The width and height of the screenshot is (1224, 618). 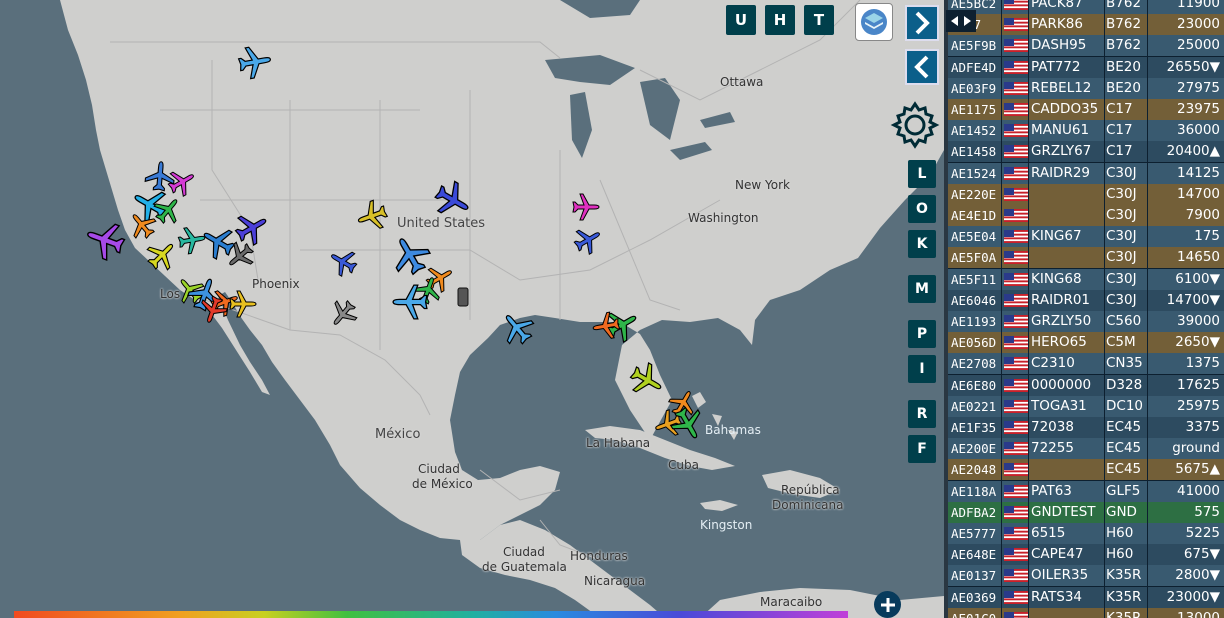 I want to click on altitude-color-legend, so click(x=431, y=614).